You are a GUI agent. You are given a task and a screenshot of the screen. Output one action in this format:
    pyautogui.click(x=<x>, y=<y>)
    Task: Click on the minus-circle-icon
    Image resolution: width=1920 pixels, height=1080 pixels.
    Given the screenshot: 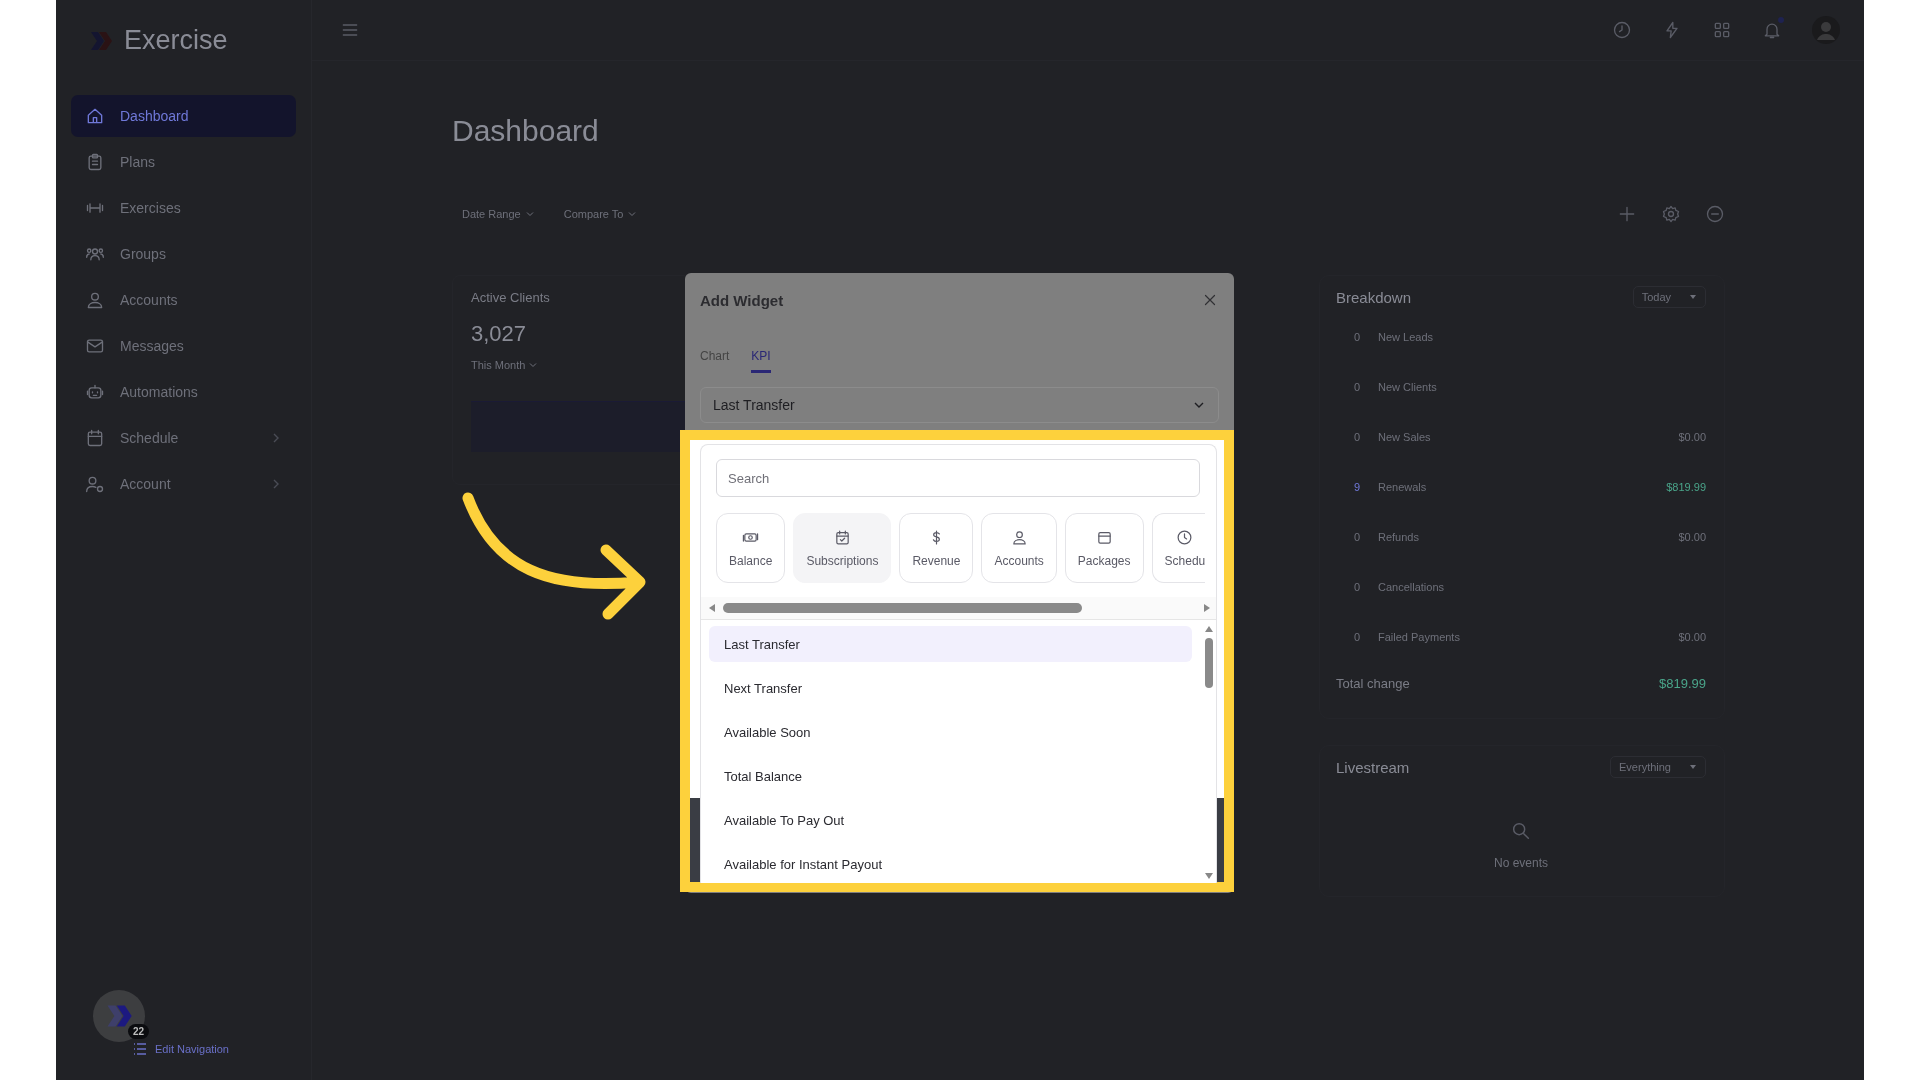 What is the action you would take?
    pyautogui.click(x=1715, y=214)
    